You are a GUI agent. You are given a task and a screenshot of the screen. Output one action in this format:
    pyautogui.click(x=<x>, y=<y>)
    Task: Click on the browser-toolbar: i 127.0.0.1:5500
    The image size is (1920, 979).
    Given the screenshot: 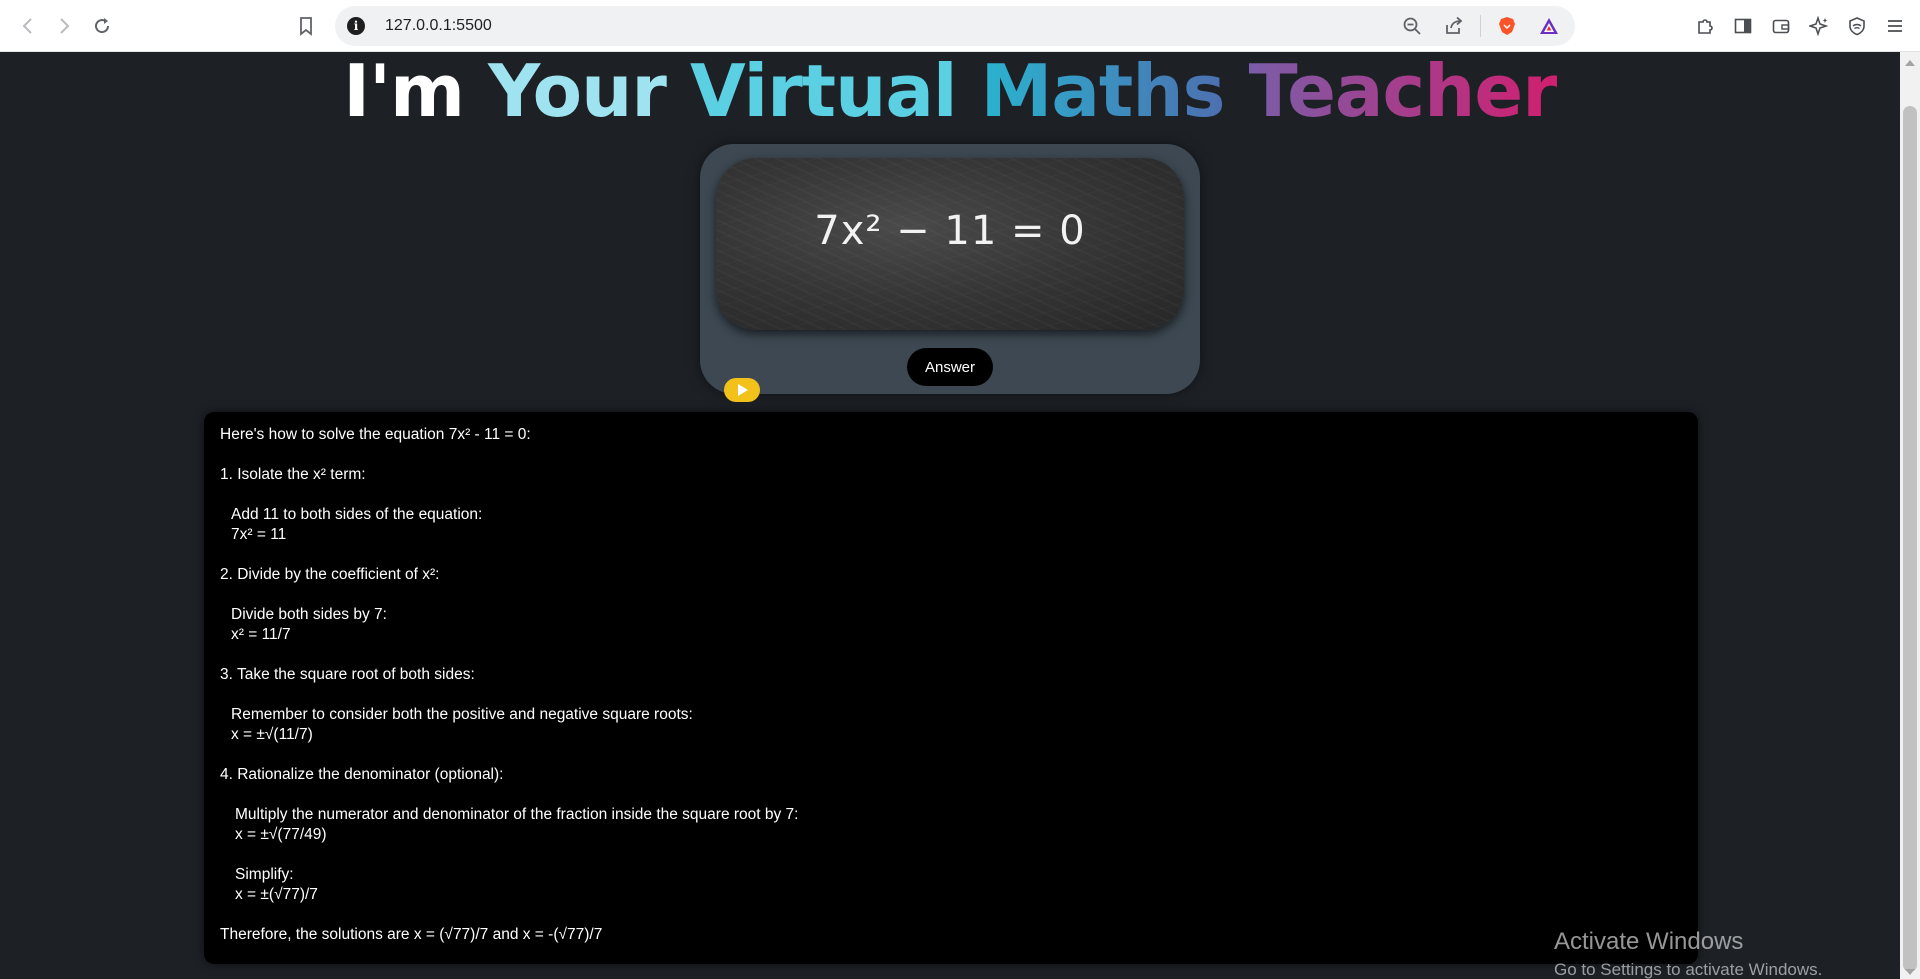 What is the action you would take?
    pyautogui.click(x=960, y=26)
    